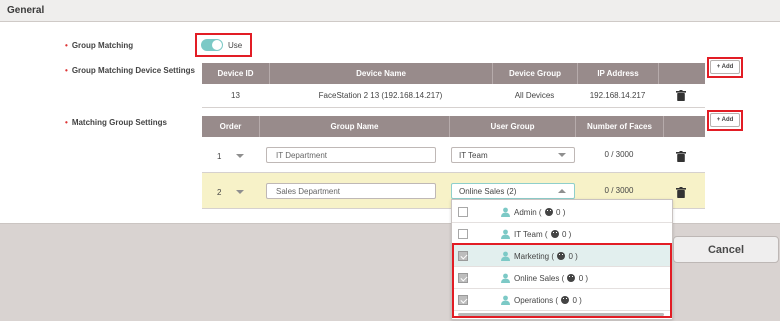 This screenshot has height=321, width=780. What do you see at coordinates (534, 73) in the screenshot?
I see `col-device-group: Device Group` at bounding box center [534, 73].